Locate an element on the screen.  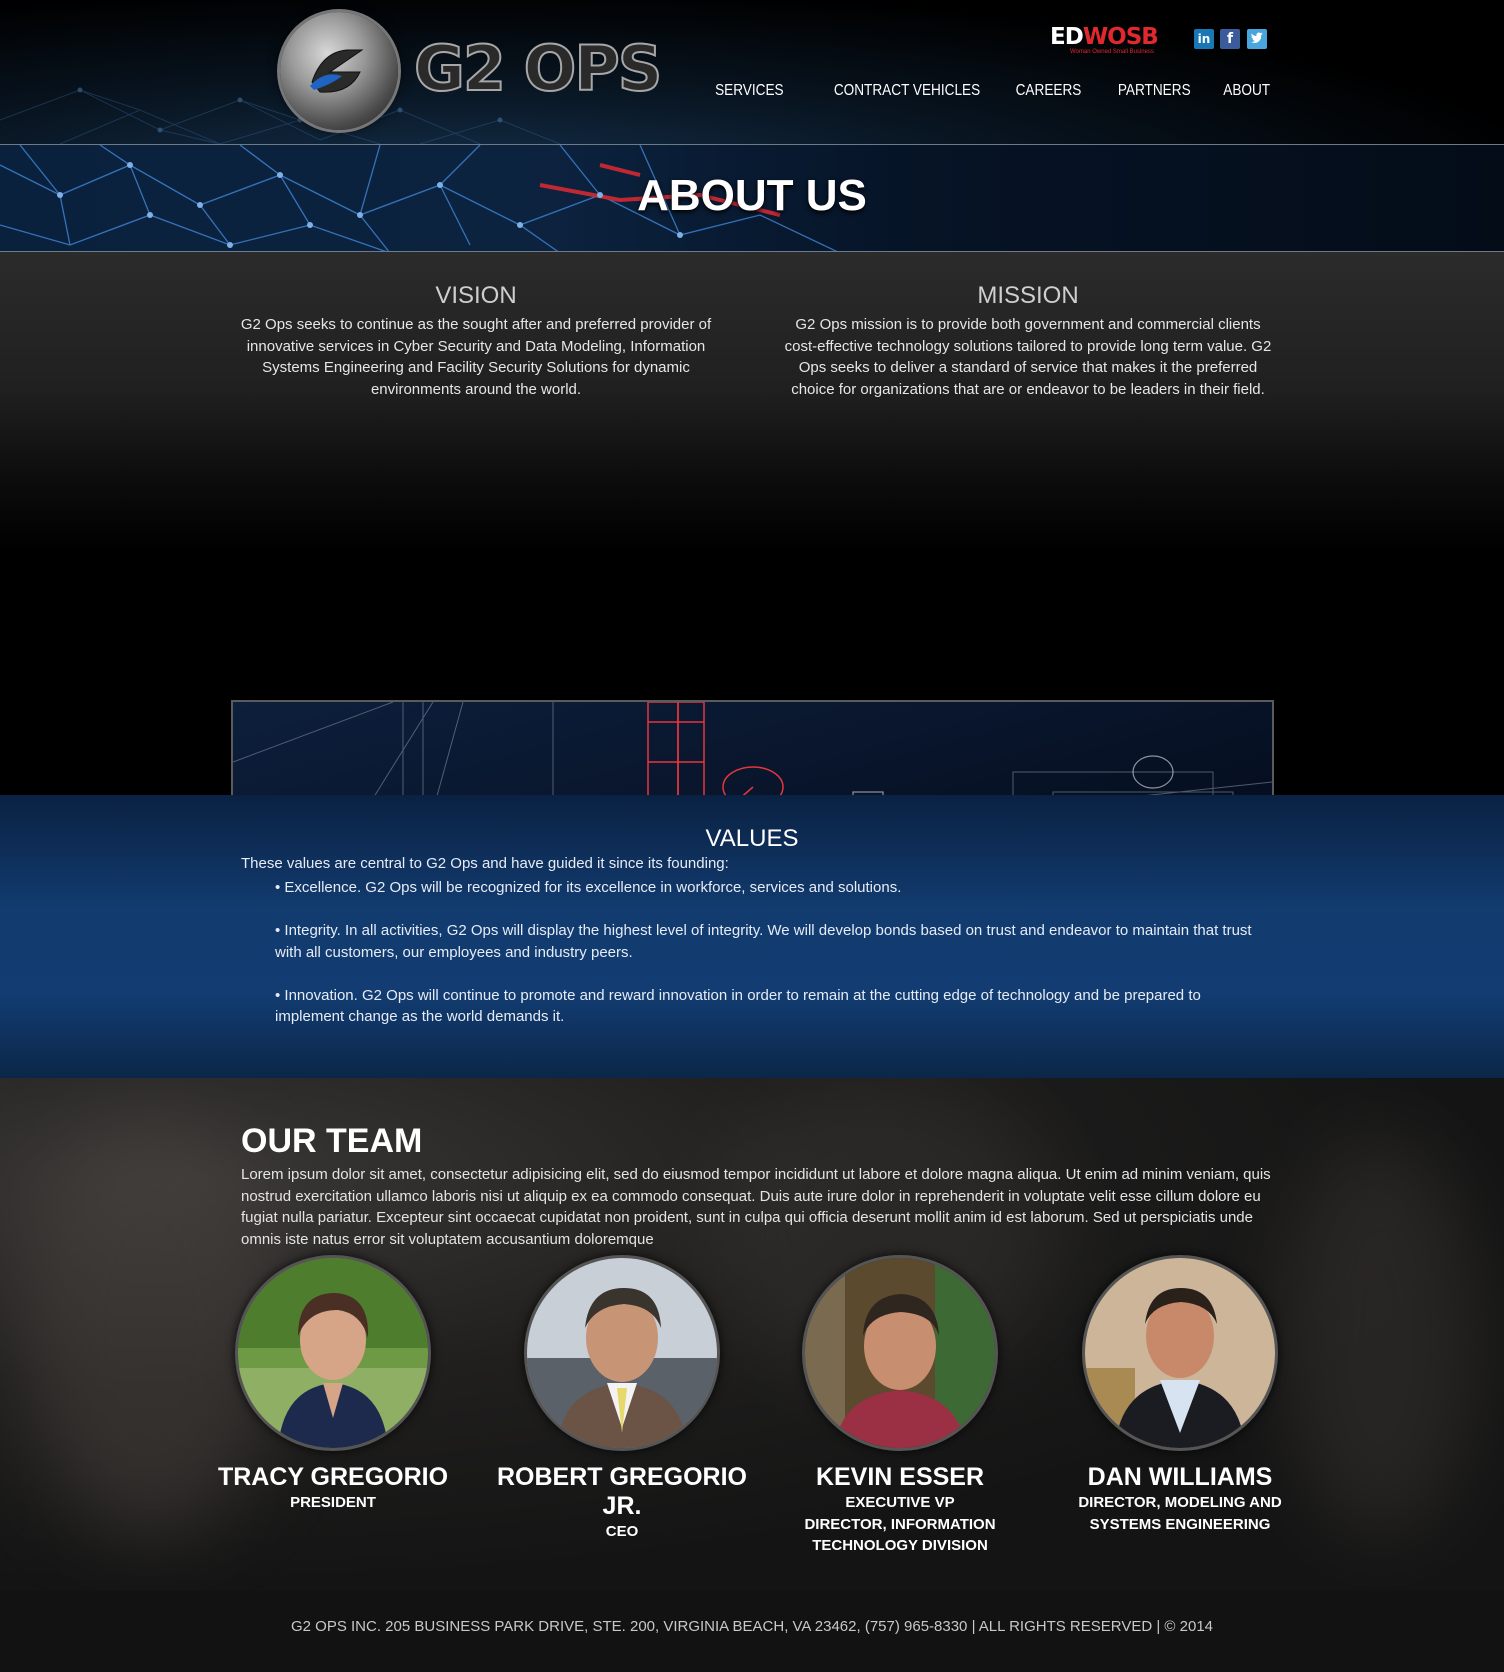
twitter-bird-glyph is located at coordinates (1257, 37).